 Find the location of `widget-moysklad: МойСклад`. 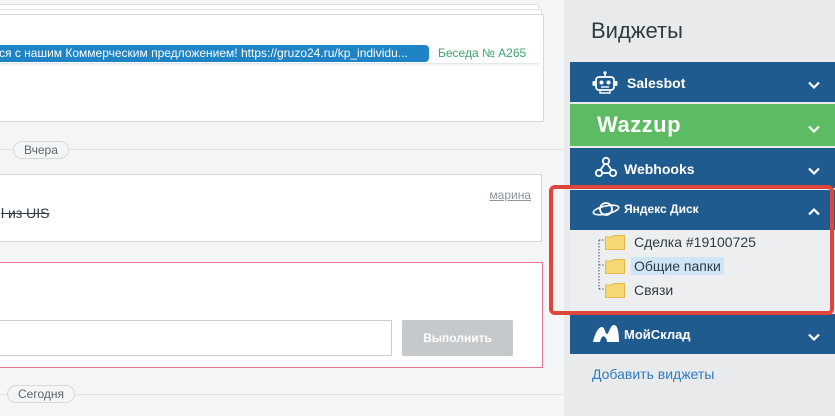

widget-moysklad: МойСклад is located at coordinates (702, 334).